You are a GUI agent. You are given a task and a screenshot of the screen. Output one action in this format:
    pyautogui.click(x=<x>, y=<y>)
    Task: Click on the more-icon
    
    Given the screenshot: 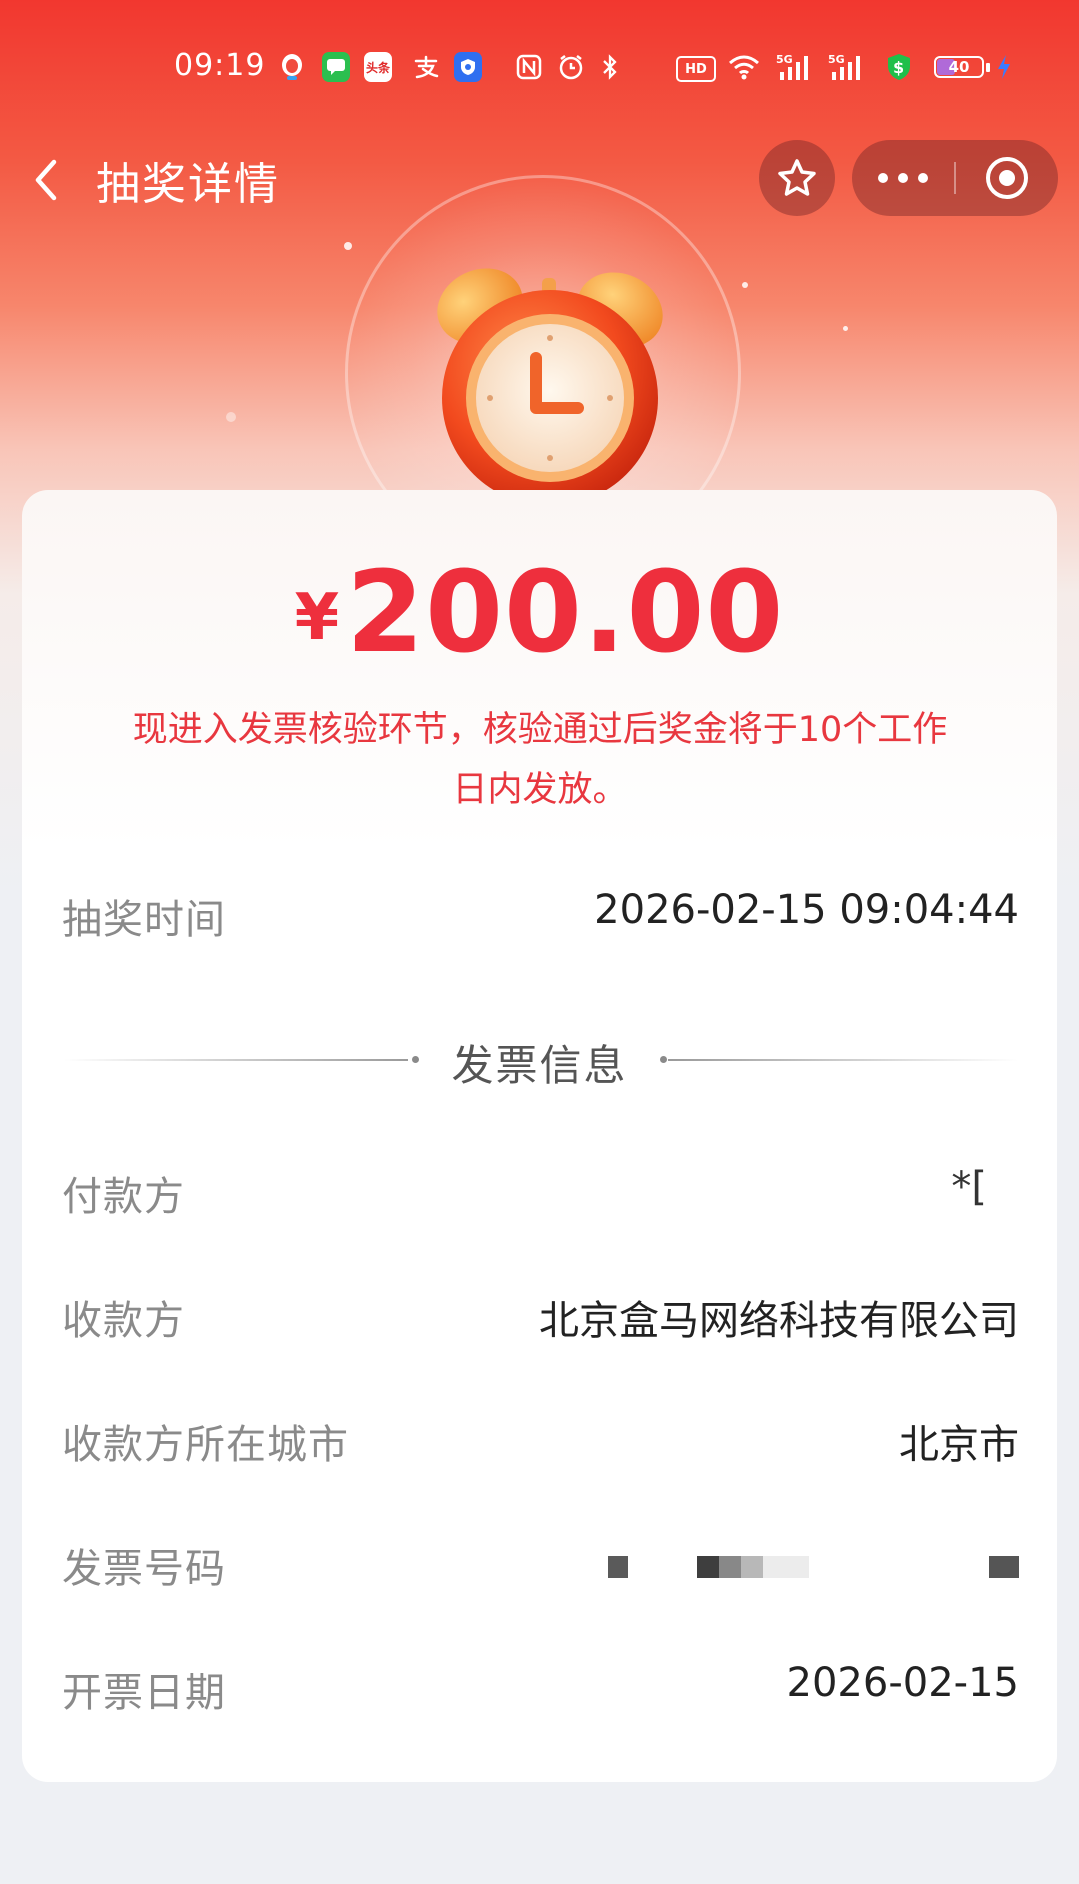 What is the action you would take?
    pyautogui.click(x=903, y=178)
    